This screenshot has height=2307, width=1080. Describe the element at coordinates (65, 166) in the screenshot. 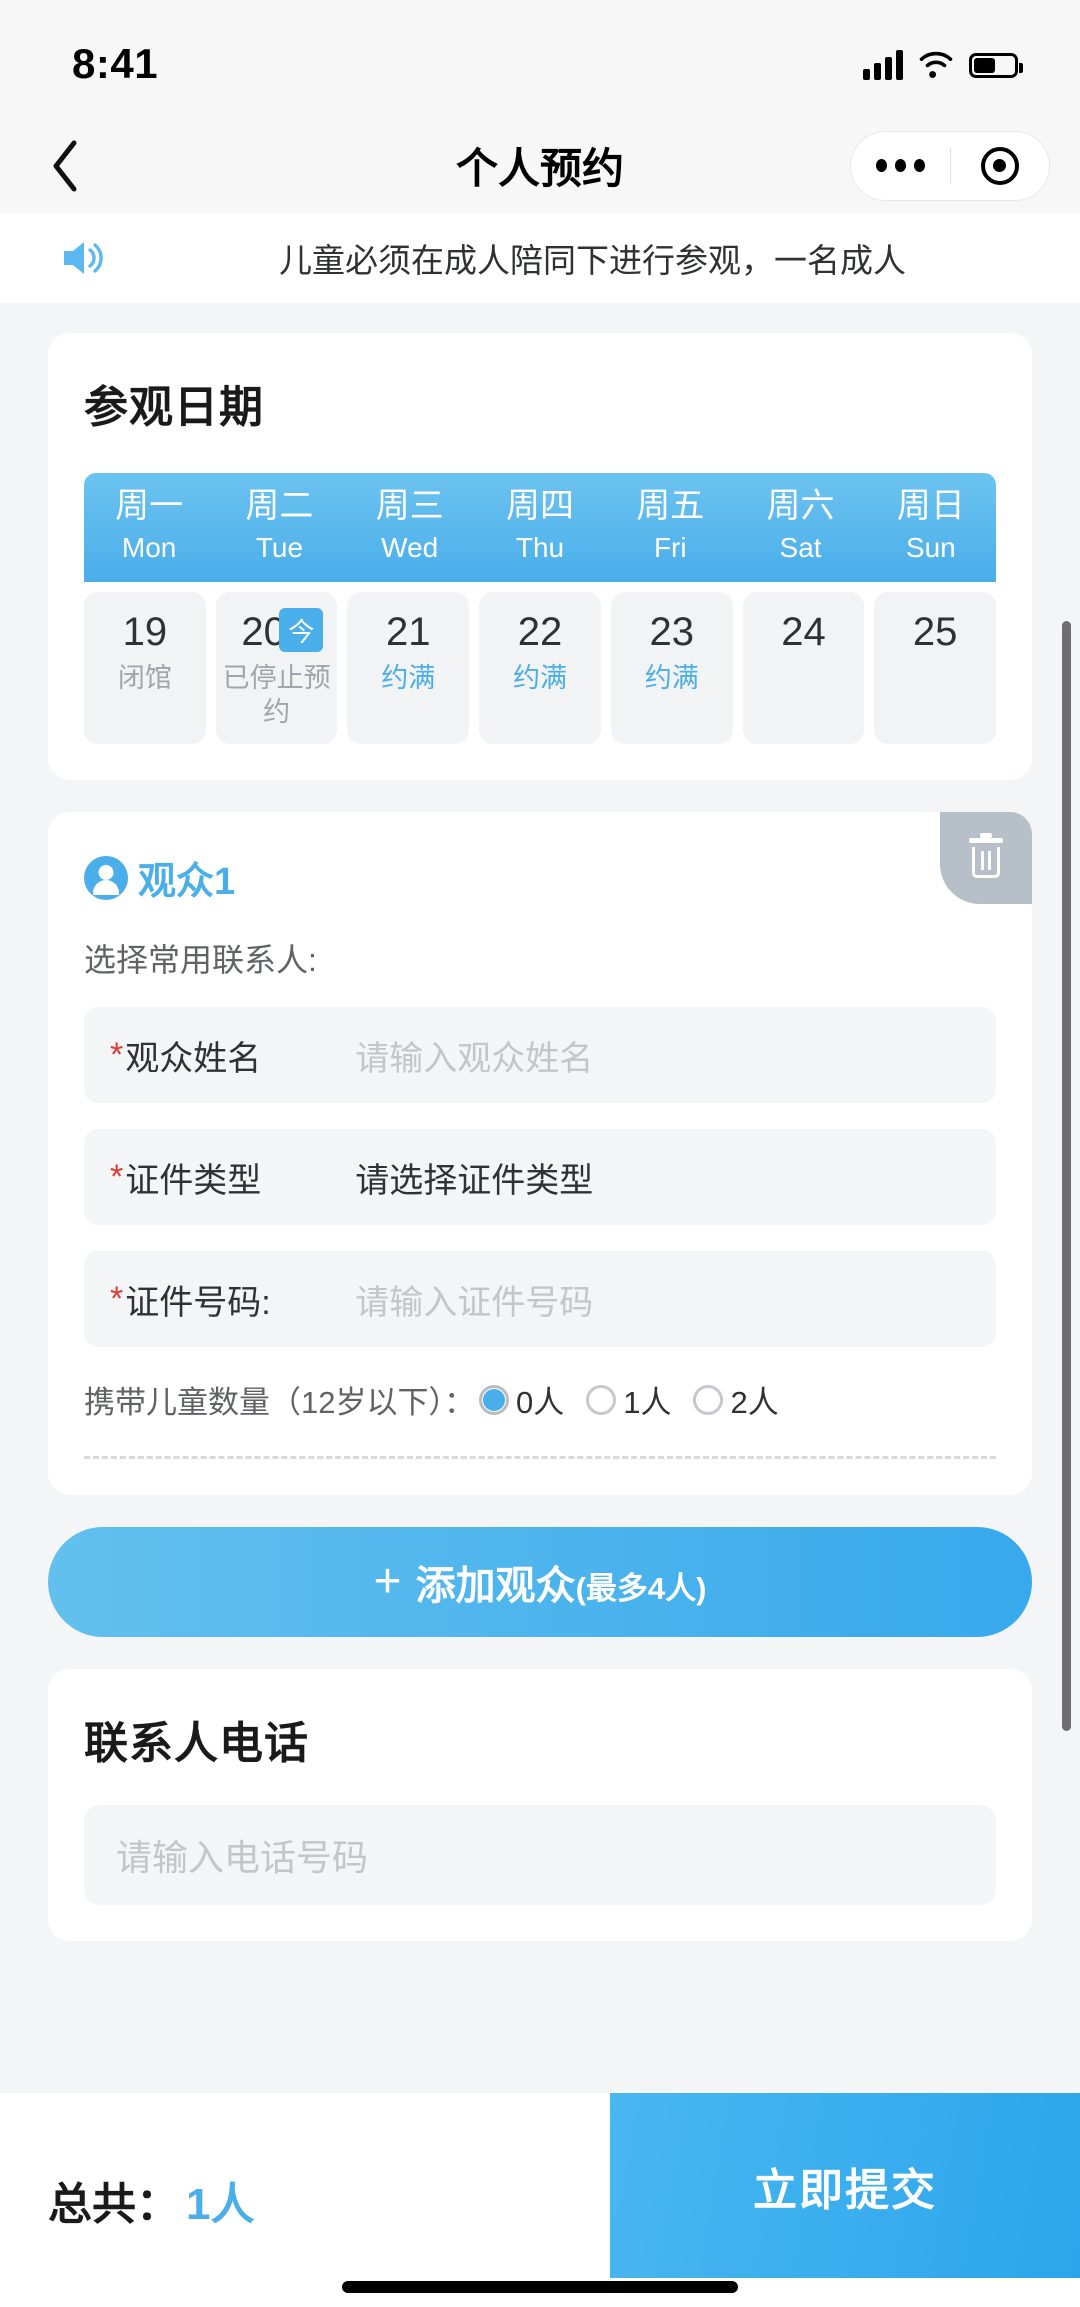

I see `back-button` at that location.